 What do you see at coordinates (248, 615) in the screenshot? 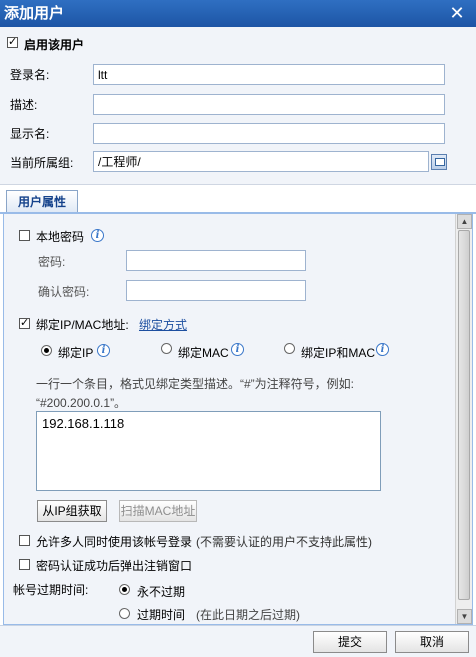
I see `expire-at-note: (在此日期之后过期)` at bounding box center [248, 615].